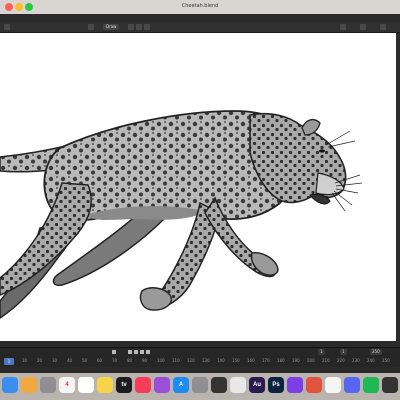  What do you see at coordinates (266, 360) in the screenshot?
I see `frame-tick: 170` at bounding box center [266, 360].